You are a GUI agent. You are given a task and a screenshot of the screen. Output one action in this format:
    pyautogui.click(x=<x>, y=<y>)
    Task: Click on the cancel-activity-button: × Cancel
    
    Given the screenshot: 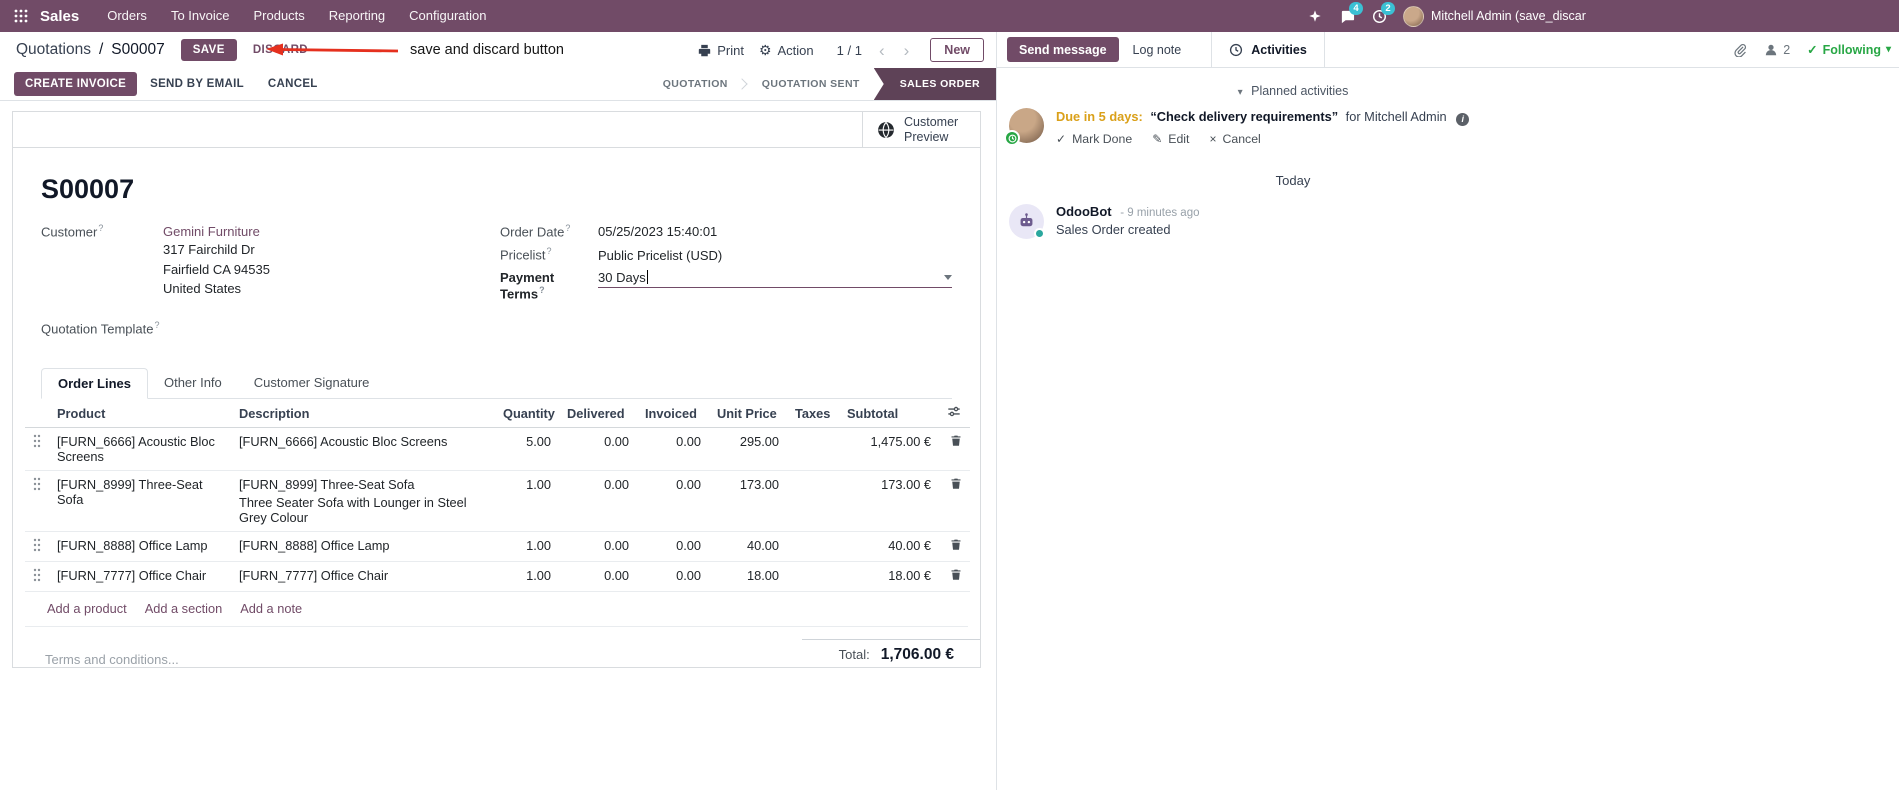 What is the action you would take?
    pyautogui.click(x=1234, y=139)
    